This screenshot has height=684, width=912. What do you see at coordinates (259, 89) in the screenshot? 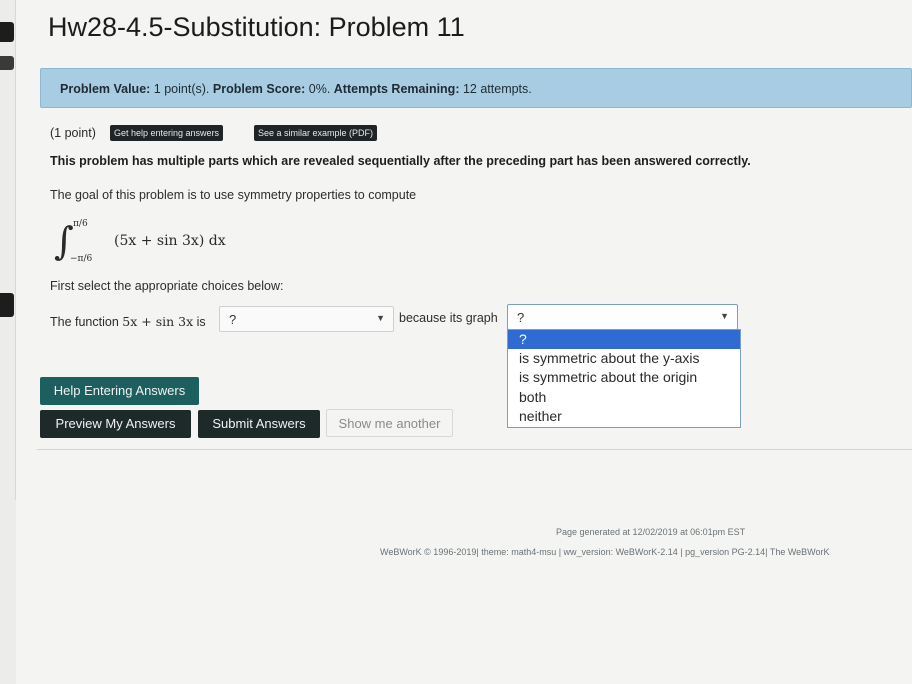
I see `problem-score-label: Problem Score:` at bounding box center [259, 89].